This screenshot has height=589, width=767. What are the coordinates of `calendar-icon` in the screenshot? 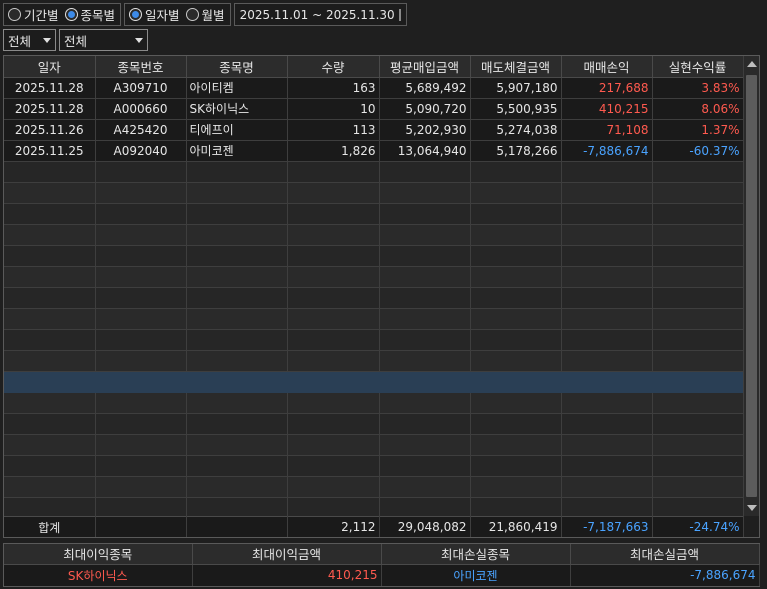 It's located at (399, 14).